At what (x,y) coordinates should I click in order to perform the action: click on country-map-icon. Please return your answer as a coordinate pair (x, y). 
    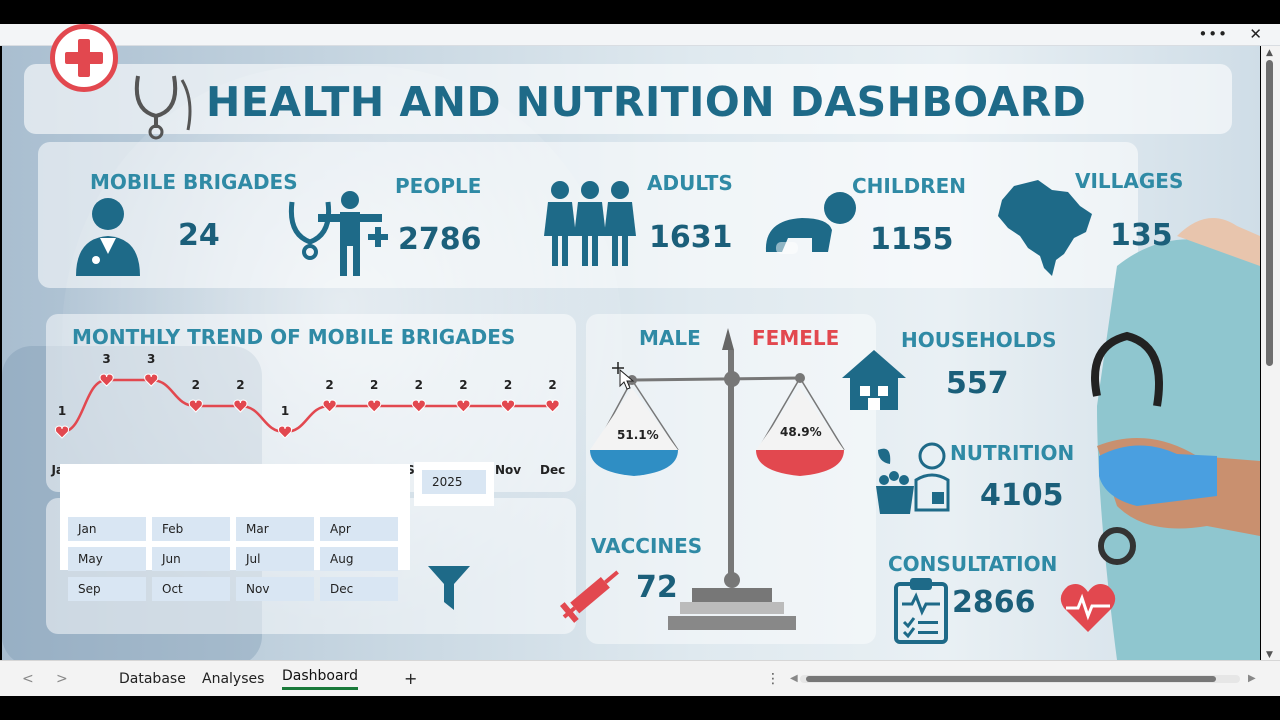
    Looking at the image, I should click on (1045, 228).